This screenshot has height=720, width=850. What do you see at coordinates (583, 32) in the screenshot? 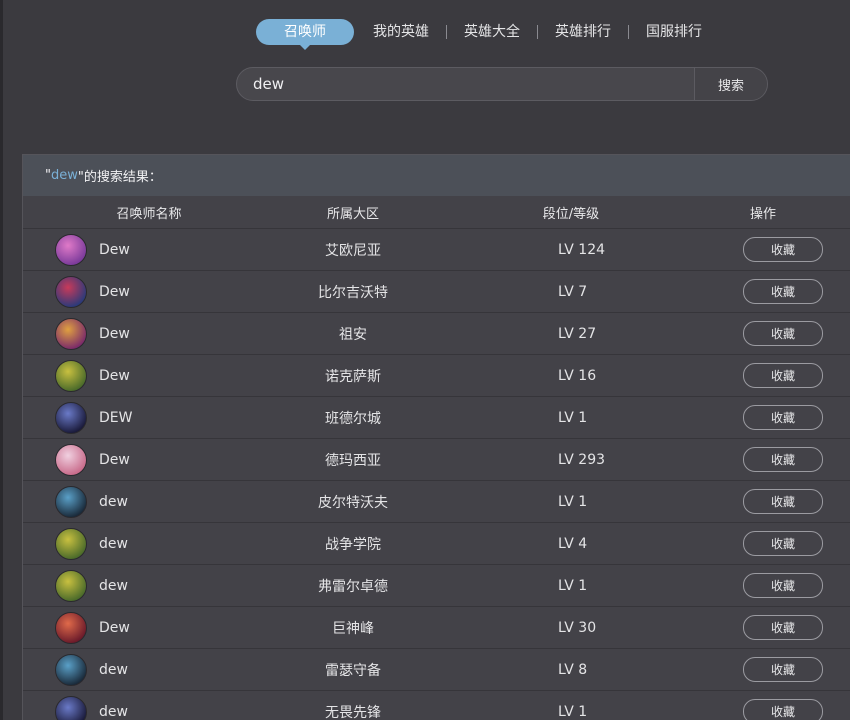
I see `tab-hero-ranking: 英雄排行` at bounding box center [583, 32].